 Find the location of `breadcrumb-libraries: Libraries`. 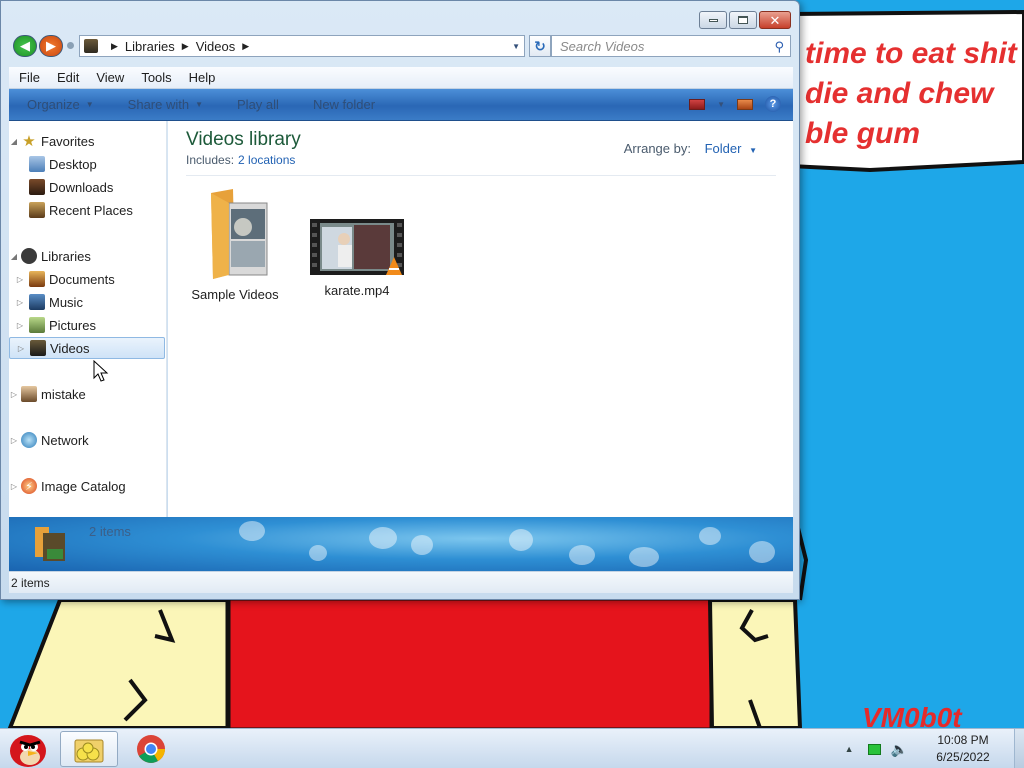

breadcrumb-libraries: Libraries is located at coordinates (150, 46).